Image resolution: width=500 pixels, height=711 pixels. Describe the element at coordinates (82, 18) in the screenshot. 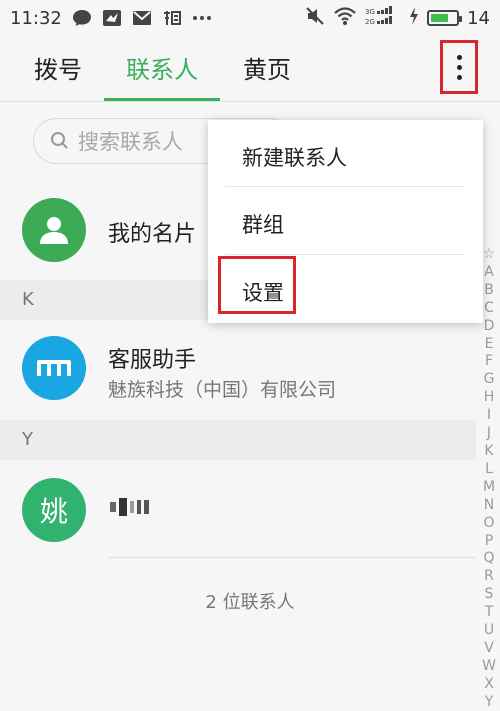

I see `chat-bubble-icon` at that location.